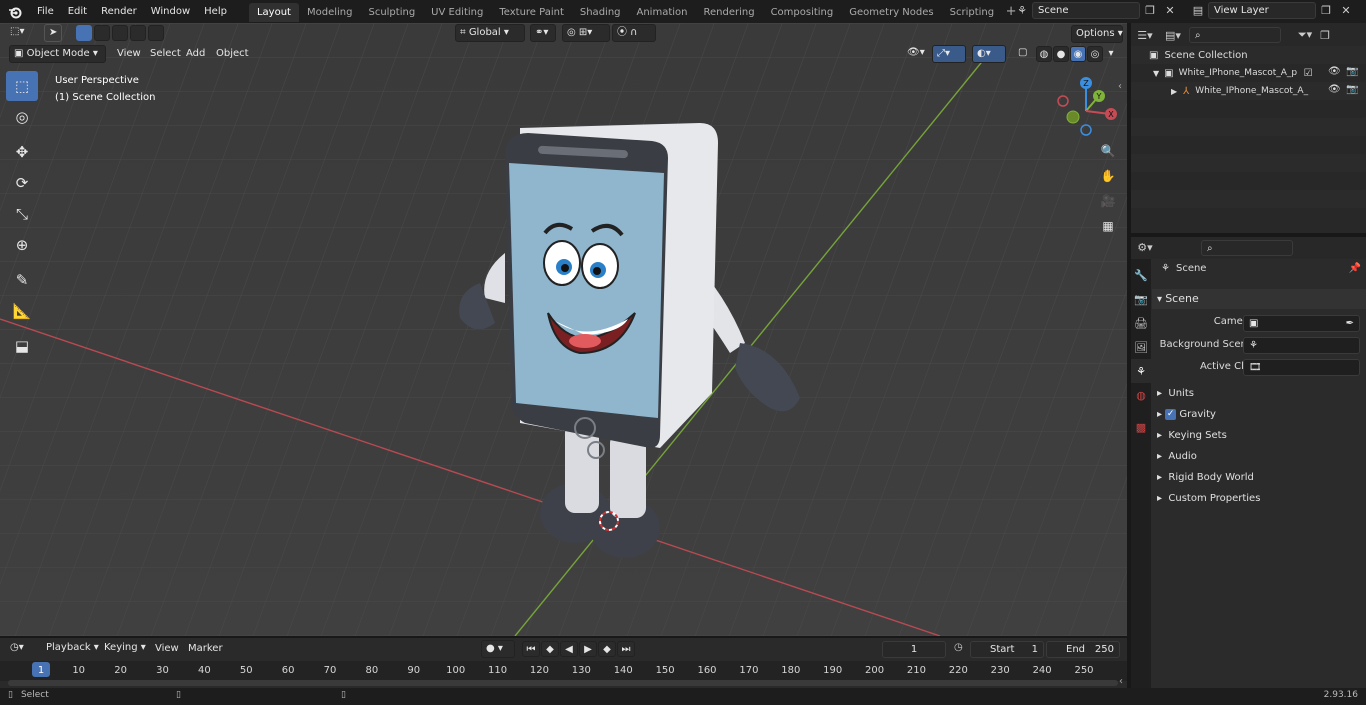 This screenshot has height=705, width=1366. Describe the element at coordinates (490, 33) in the screenshot. I see `transform-orientation-dropdown: ⌗ Global ▾` at that location.